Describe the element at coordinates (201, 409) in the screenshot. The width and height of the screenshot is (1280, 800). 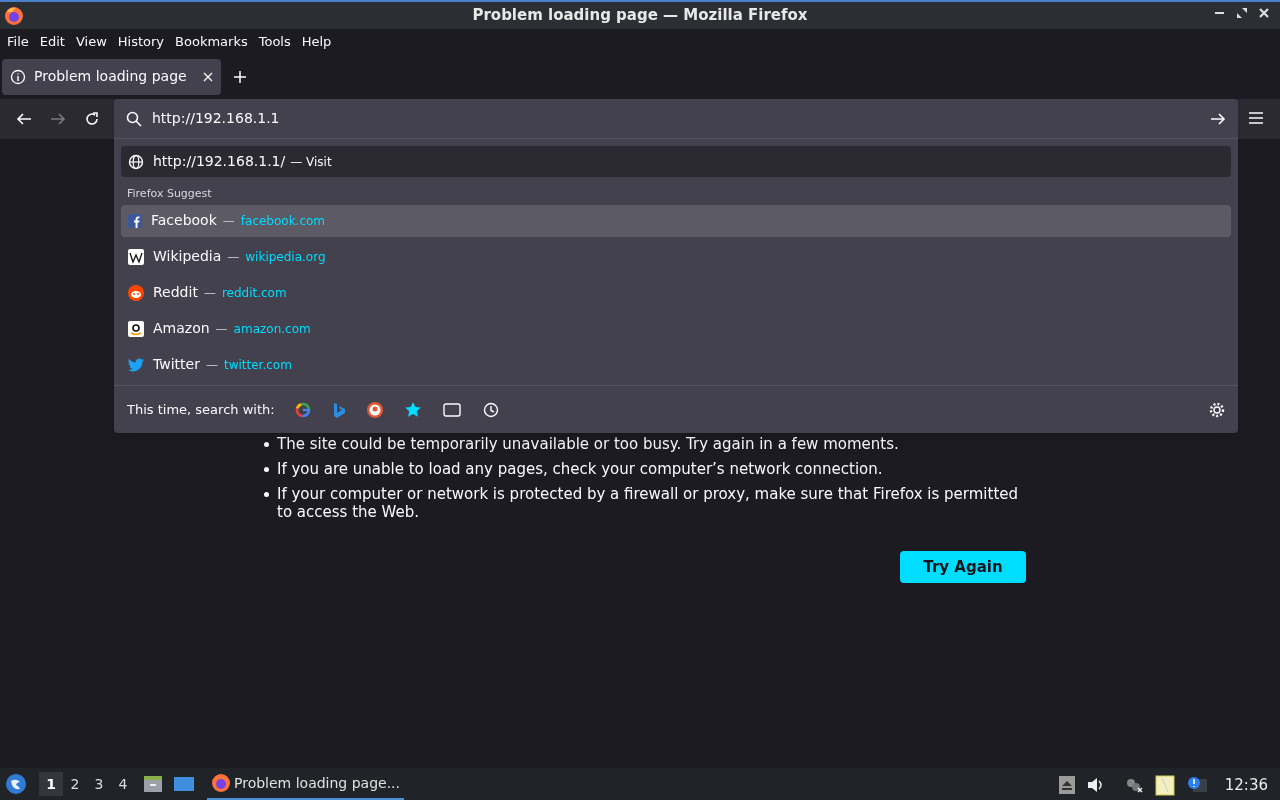
I see `search-with-label: This time, search with:` at that location.